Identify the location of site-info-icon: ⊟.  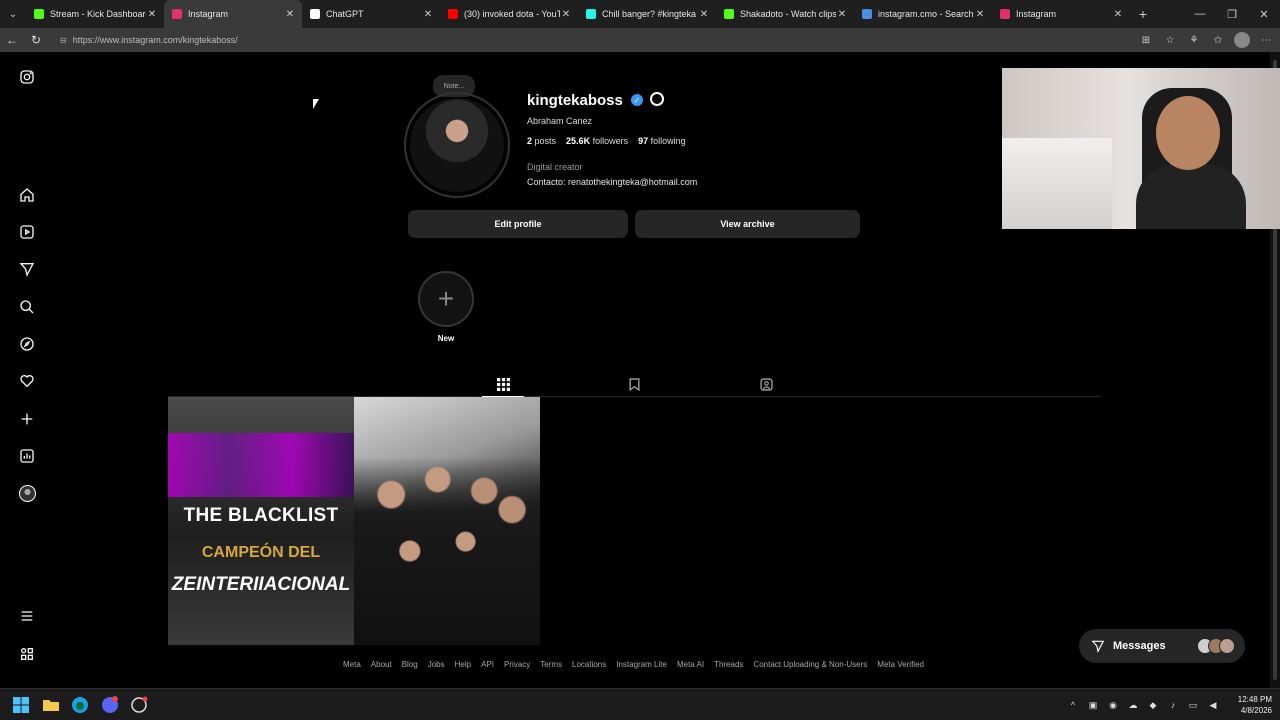
(63, 40).